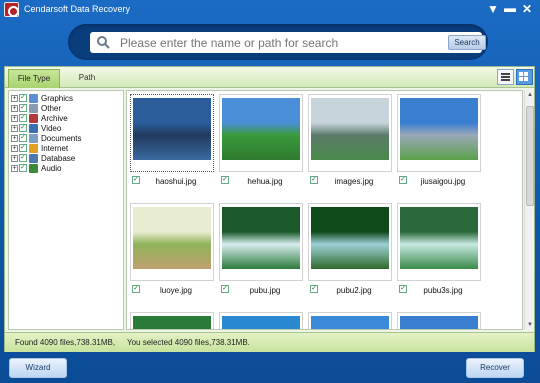 This screenshot has width=540, height=383. Describe the element at coordinates (33, 98) in the screenshot. I see `graphics-icon` at that location.